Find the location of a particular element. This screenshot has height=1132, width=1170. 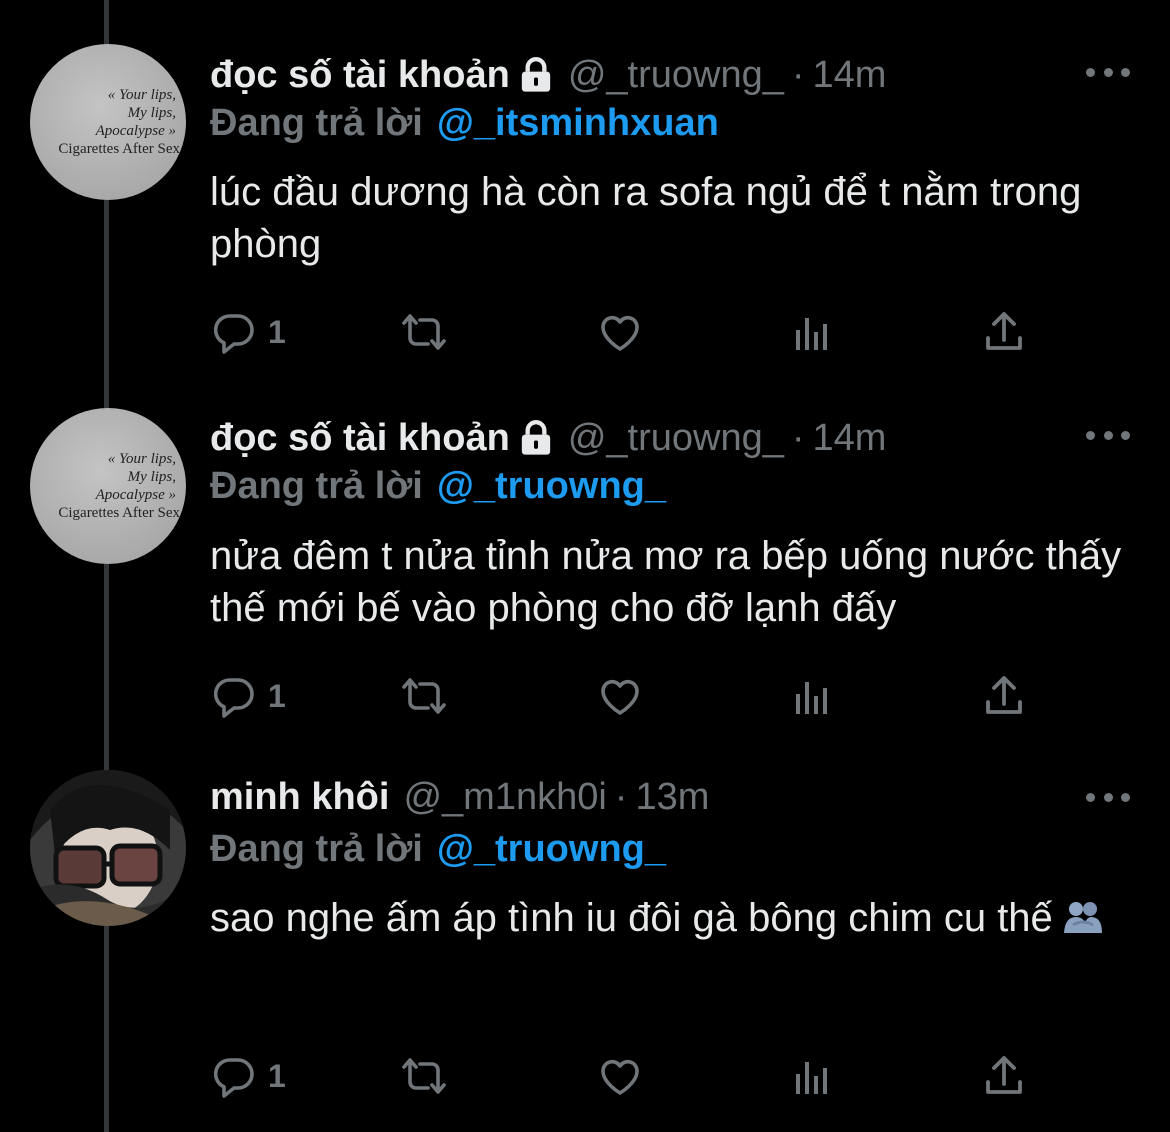

handle: @_m1nkh0i is located at coordinates (504, 797).